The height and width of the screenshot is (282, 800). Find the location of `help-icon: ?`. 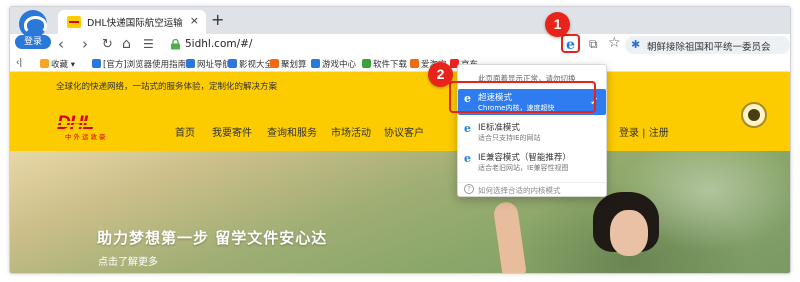

help-icon: ? is located at coordinates (469, 189).